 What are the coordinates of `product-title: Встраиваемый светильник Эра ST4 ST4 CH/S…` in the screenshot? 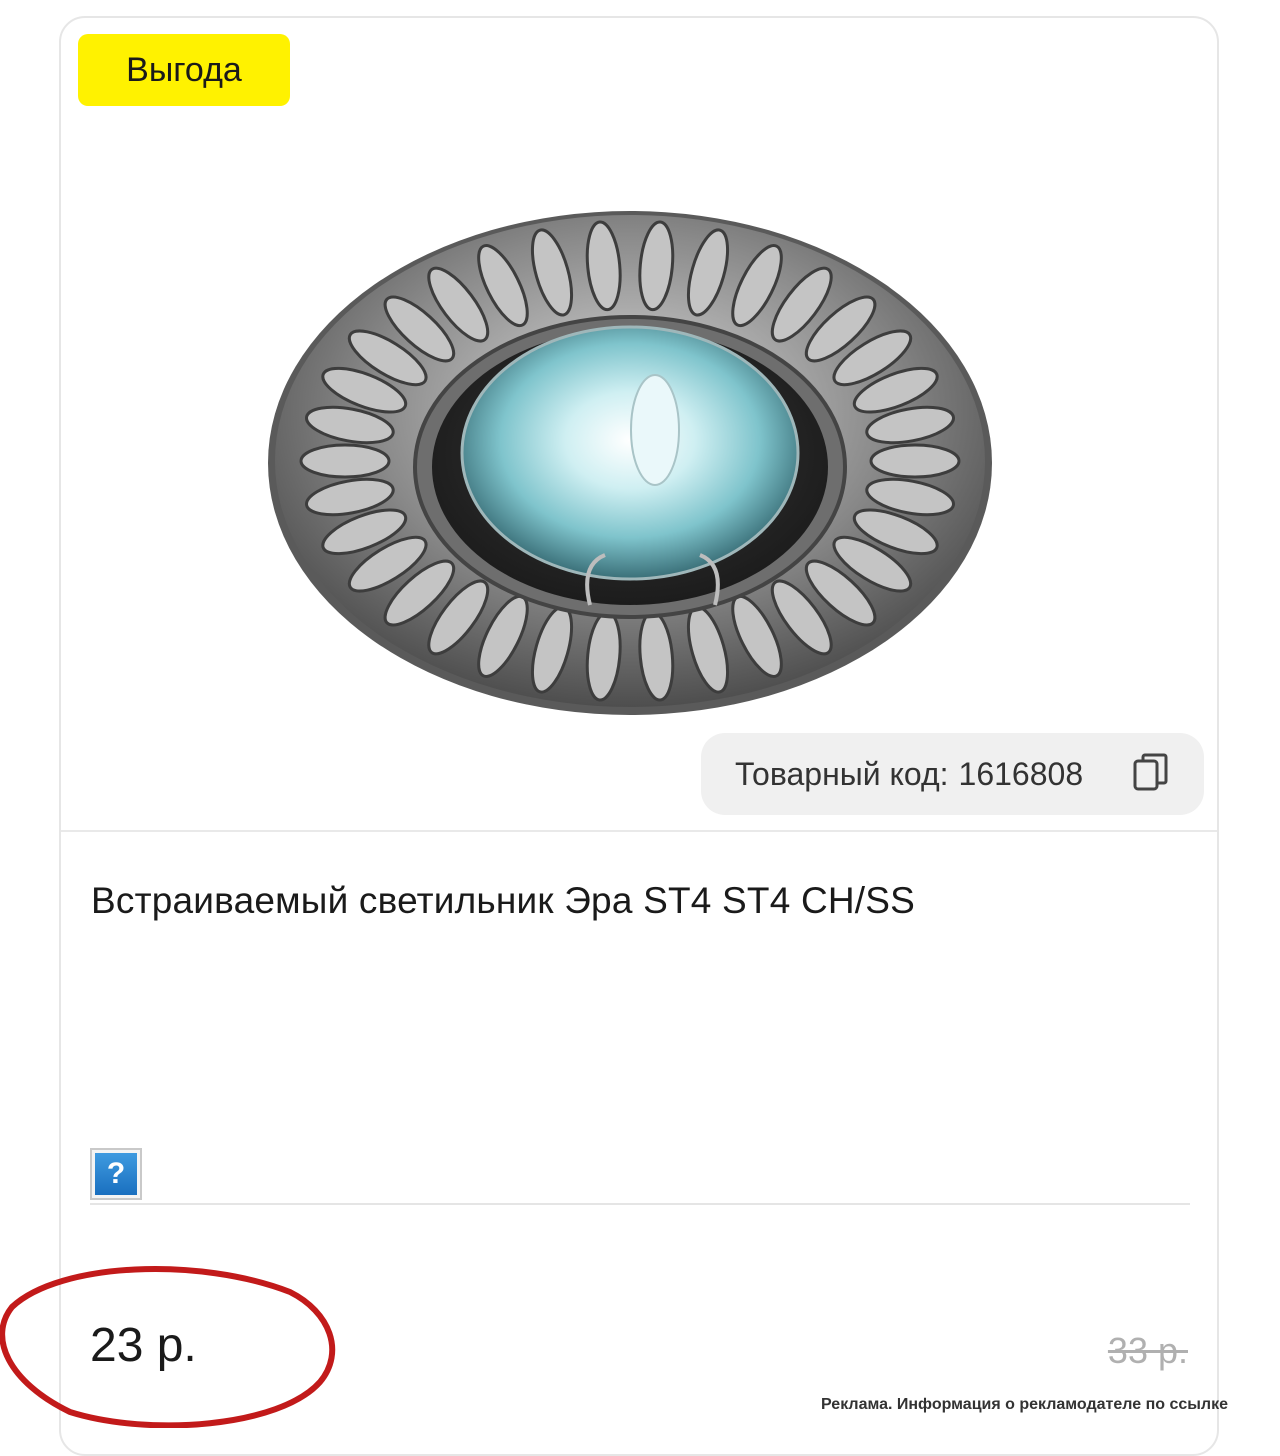 It's located at (503, 901).